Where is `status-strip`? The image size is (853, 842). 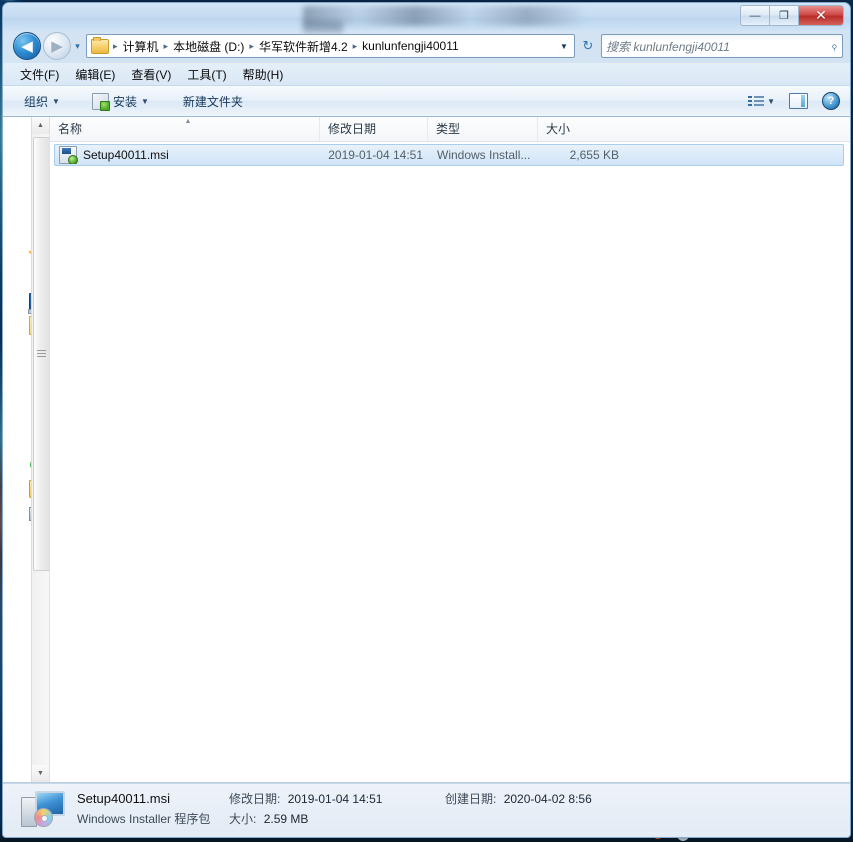
status-strip is located at coordinates (426, 834).